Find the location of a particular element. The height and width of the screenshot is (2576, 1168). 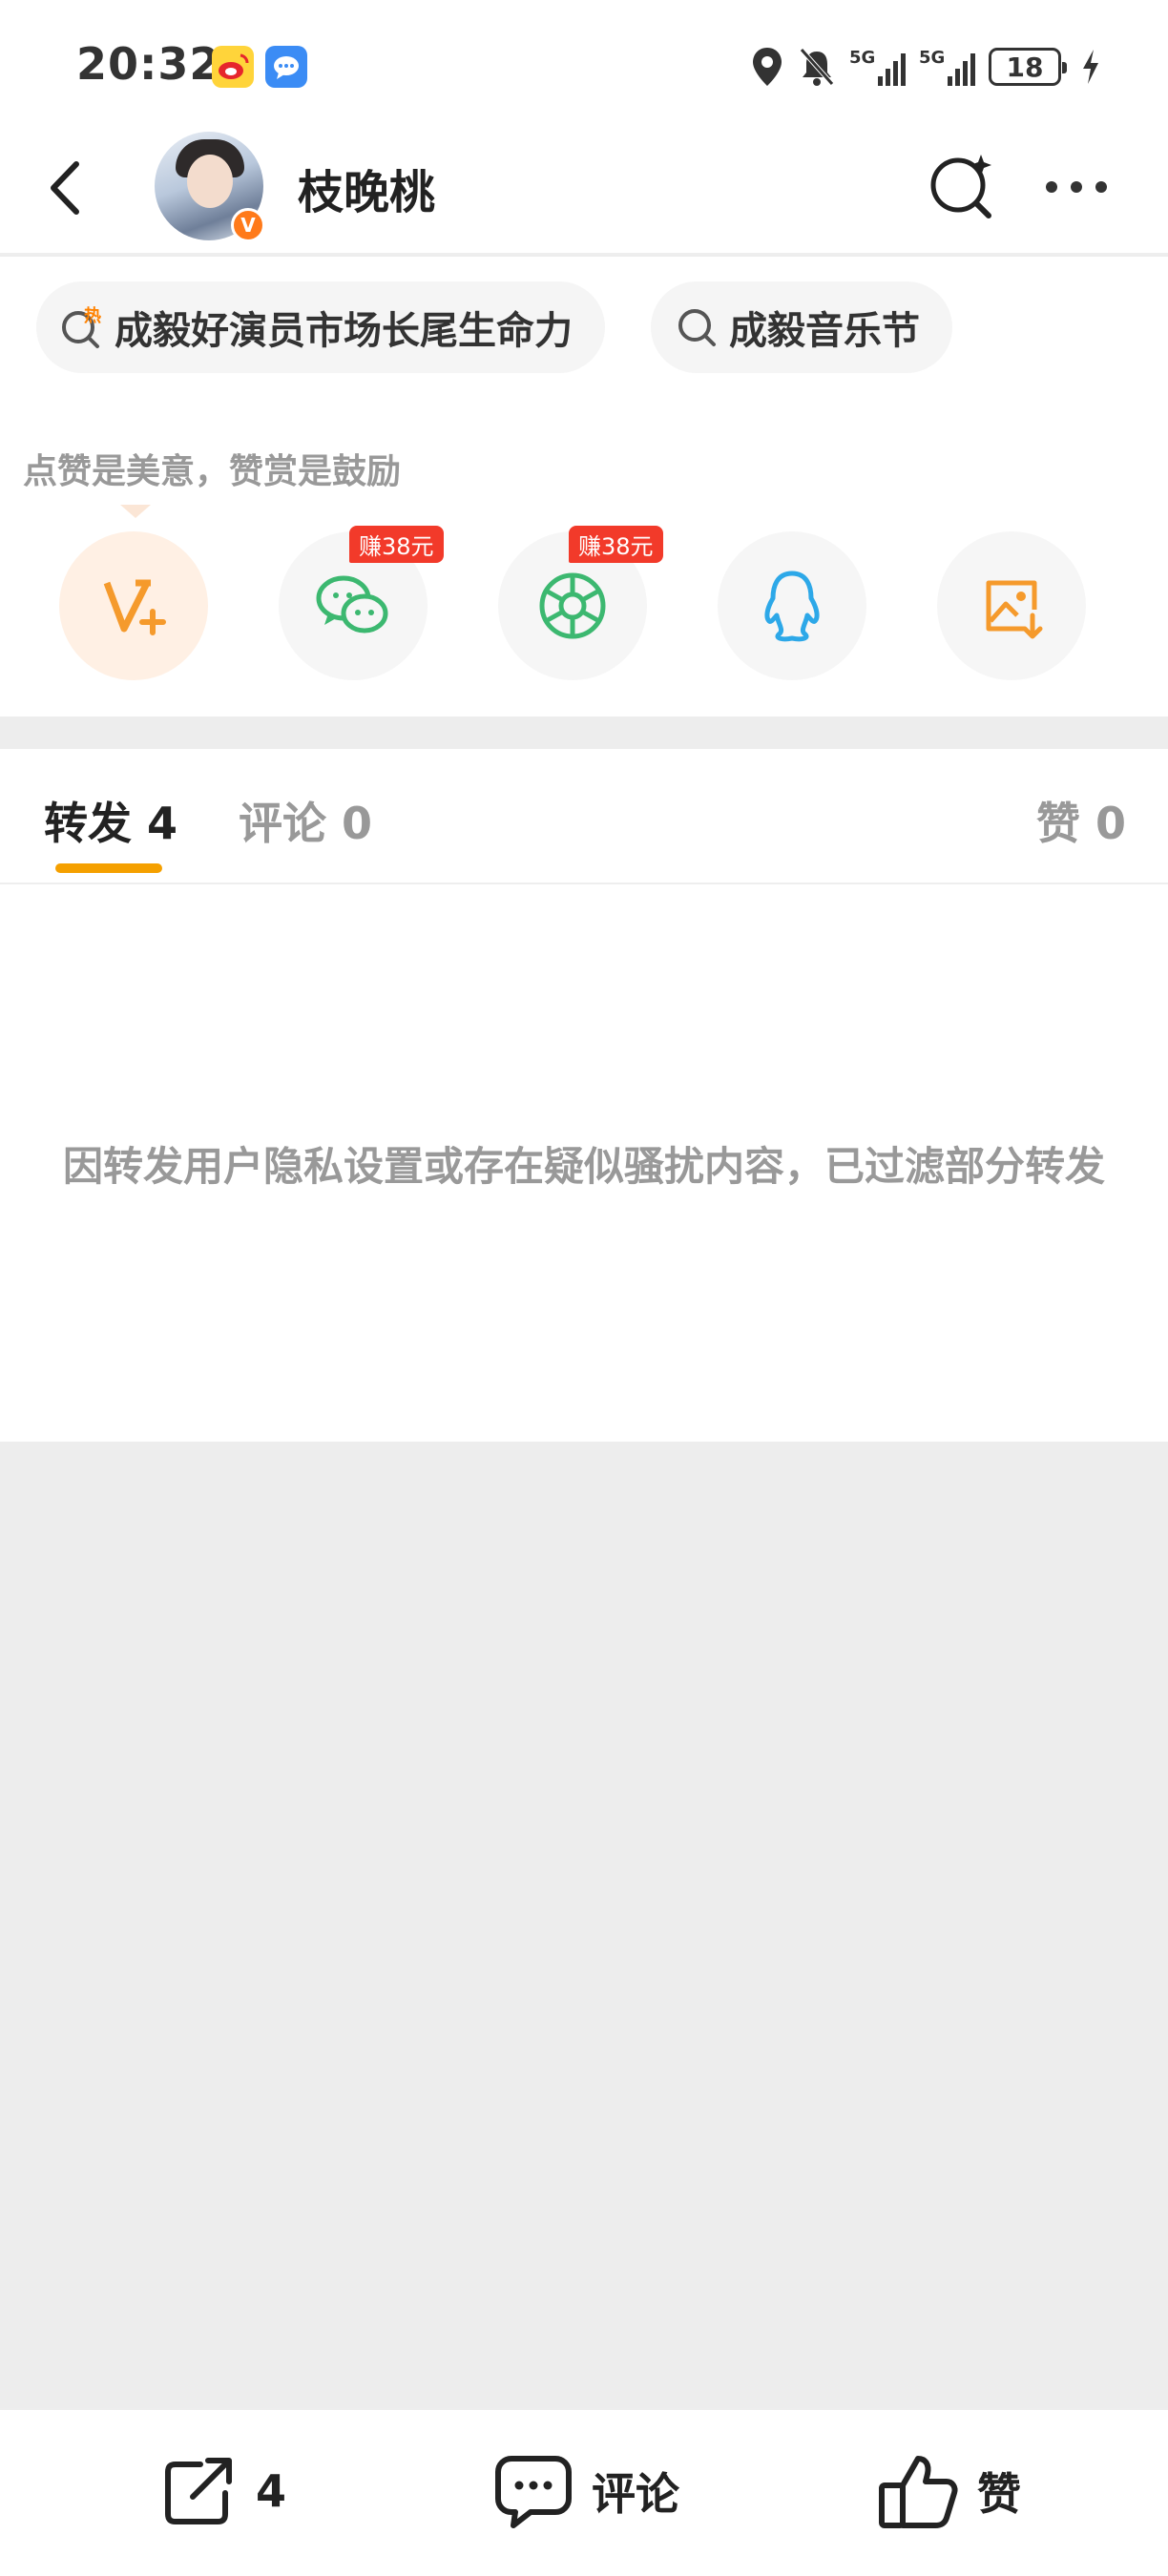

signal-icon: 5G is located at coordinates (877, 67).